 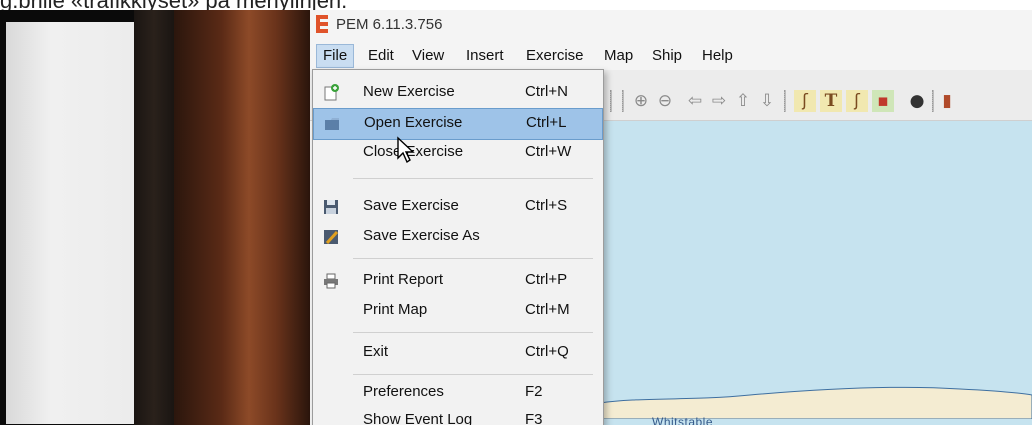 I want to click on mouse-cursor-icon, so click(x=406, y=150).